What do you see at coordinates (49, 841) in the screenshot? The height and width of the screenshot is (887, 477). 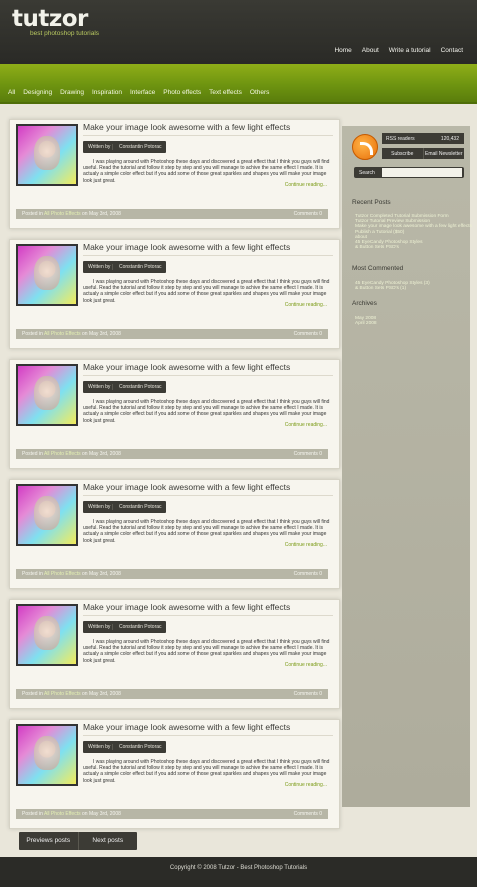 I see `previous-posts-button: Previews posts` at bounding box center [49, 841].